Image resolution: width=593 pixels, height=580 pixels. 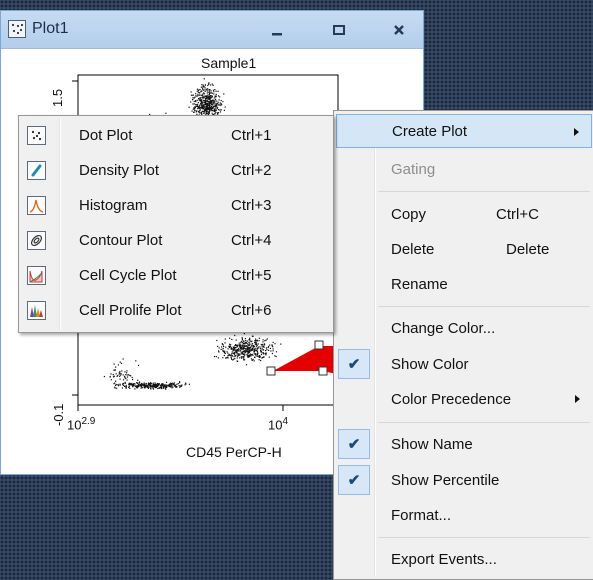 I want to click on menu-item-gating: Gating, so click(x=413, y=169).